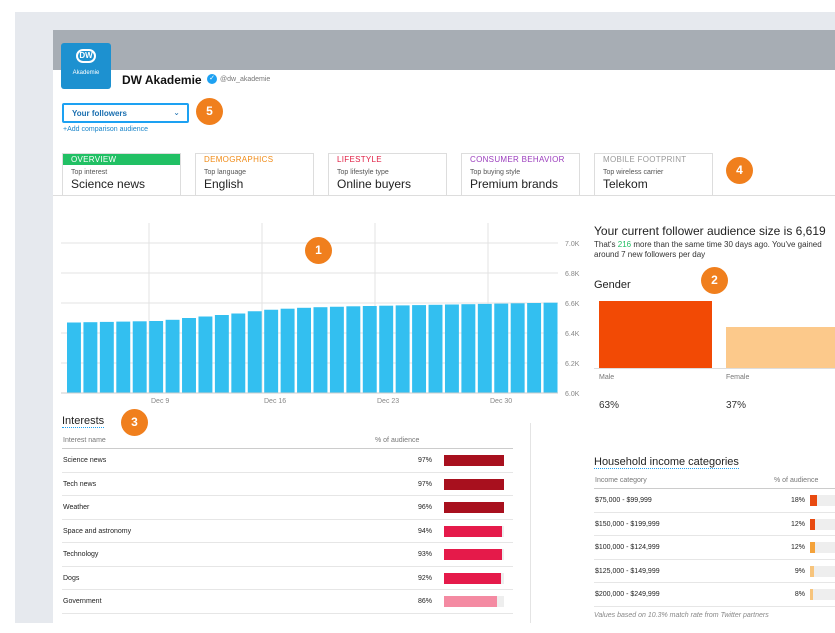 The height and width of the screenshot is (633, 835). I want to click on y-tick-label: 6.8K, so click(572, 274).